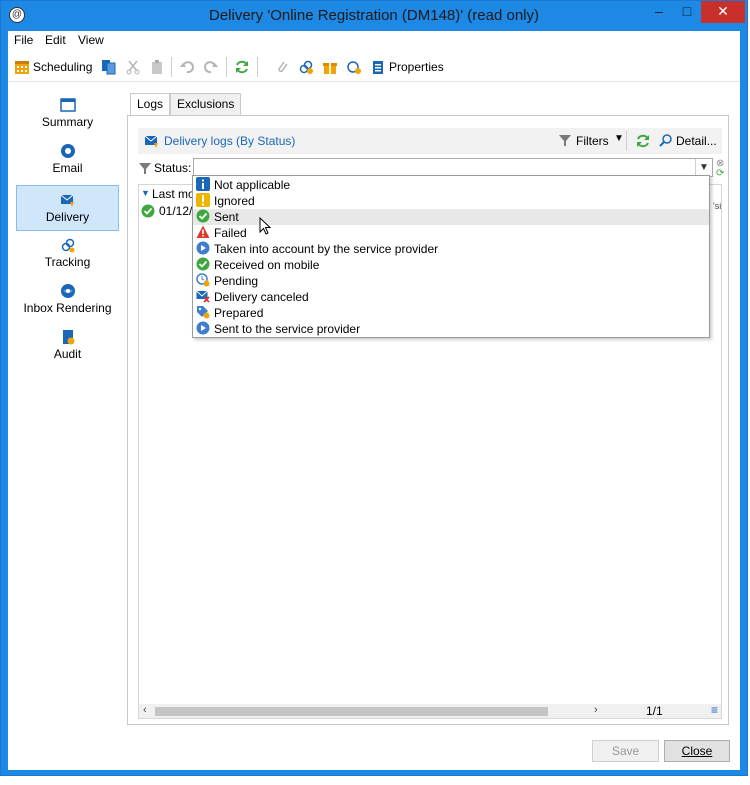 Image resolution: width=750 pixels, height=785 pixels. Describe the element at coordinates (68, 337) in the screenshot. I see `audit-icon` at that location.